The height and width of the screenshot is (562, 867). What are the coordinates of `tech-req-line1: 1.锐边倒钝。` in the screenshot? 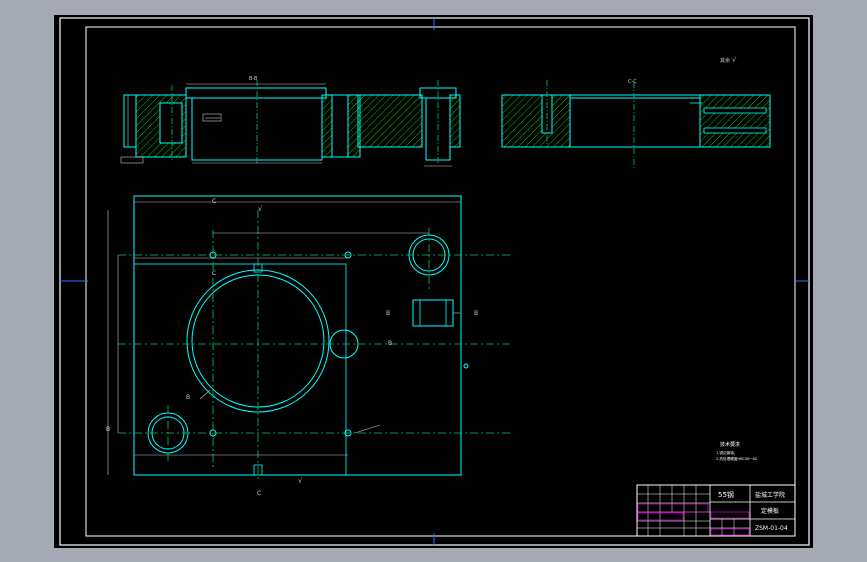 It's located at (726, 452).